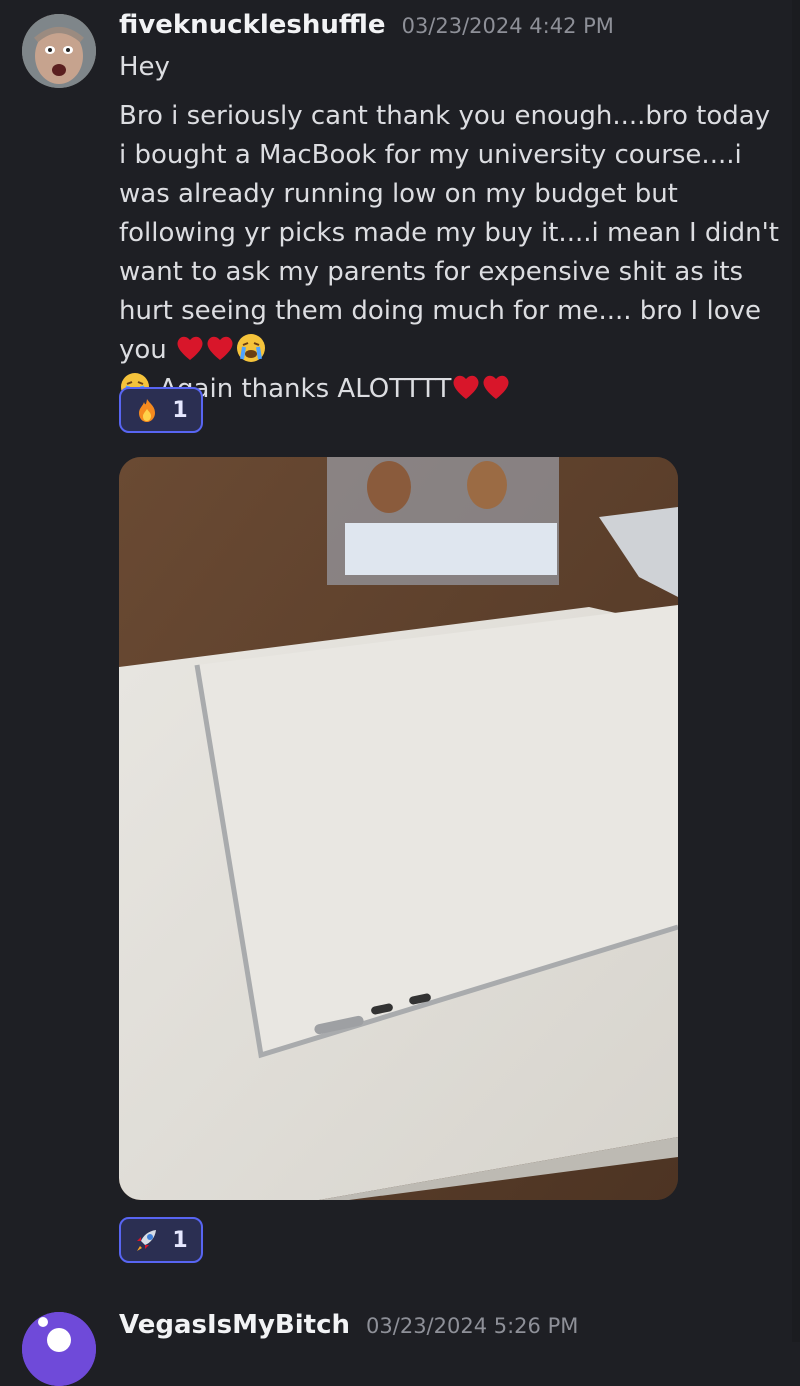 Image resolution: width=800 pixels, height=1386 pixels. What do you see at coordinates (507, 26) in the screenshot?
I see `timestamp: 03/23/2024 4:42 PM` at bounding box center [507, 26].